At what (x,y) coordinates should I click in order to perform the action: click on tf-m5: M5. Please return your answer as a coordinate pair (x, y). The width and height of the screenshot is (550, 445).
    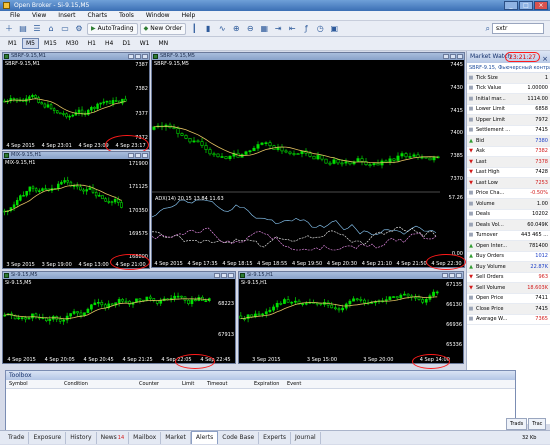
    Looking at the image, I should click on (30, 43).